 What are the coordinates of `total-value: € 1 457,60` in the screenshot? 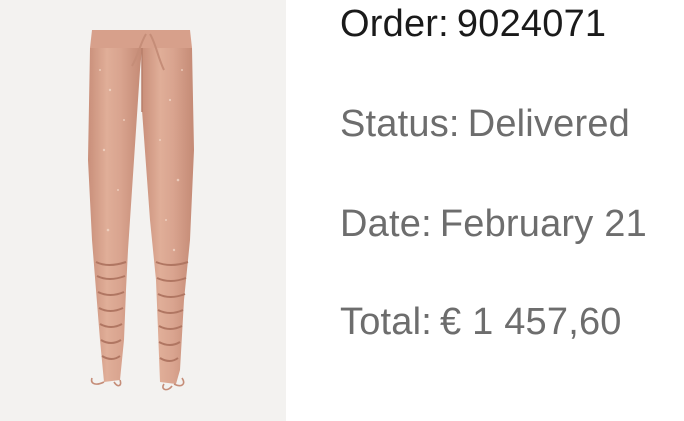 It's located at (531, 322).